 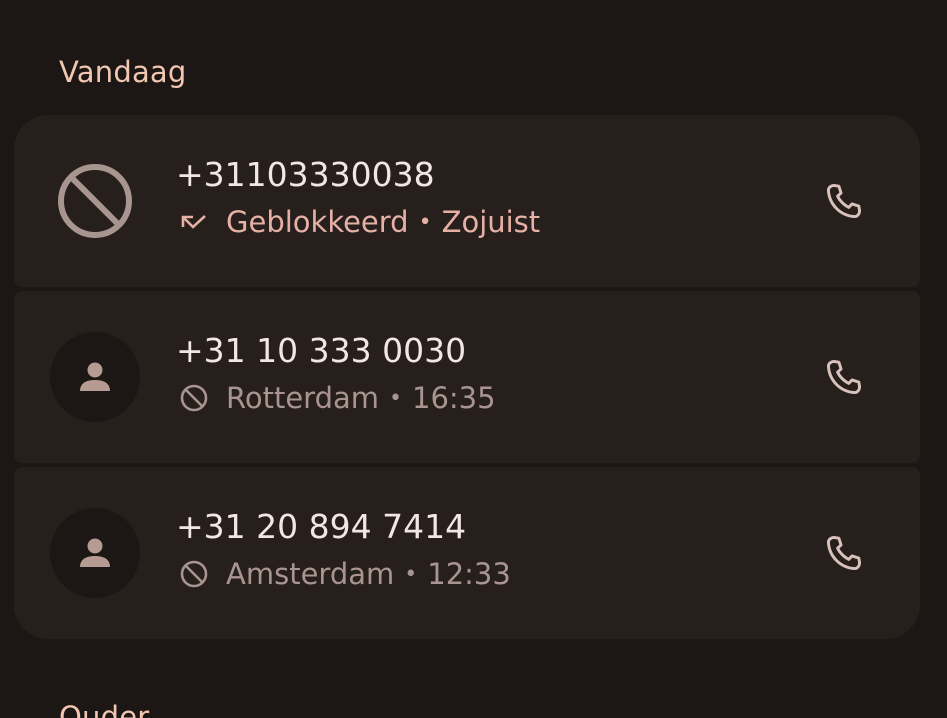 I want to click on phone-number: +31 10 333 0030, so click(x=321, y=350).